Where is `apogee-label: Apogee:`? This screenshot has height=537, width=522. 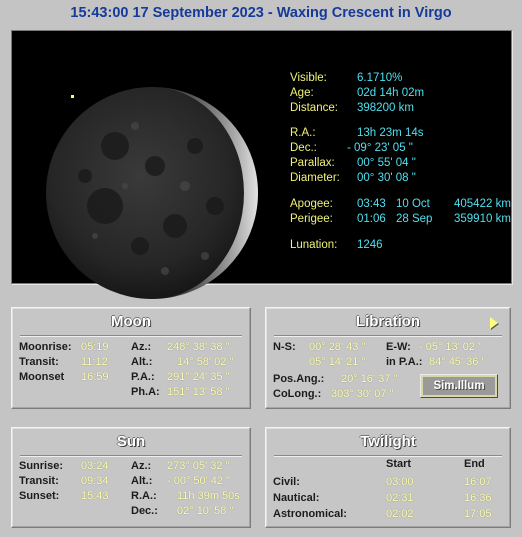
apogee-label: Apogee: is located at coordinates (311, 204).